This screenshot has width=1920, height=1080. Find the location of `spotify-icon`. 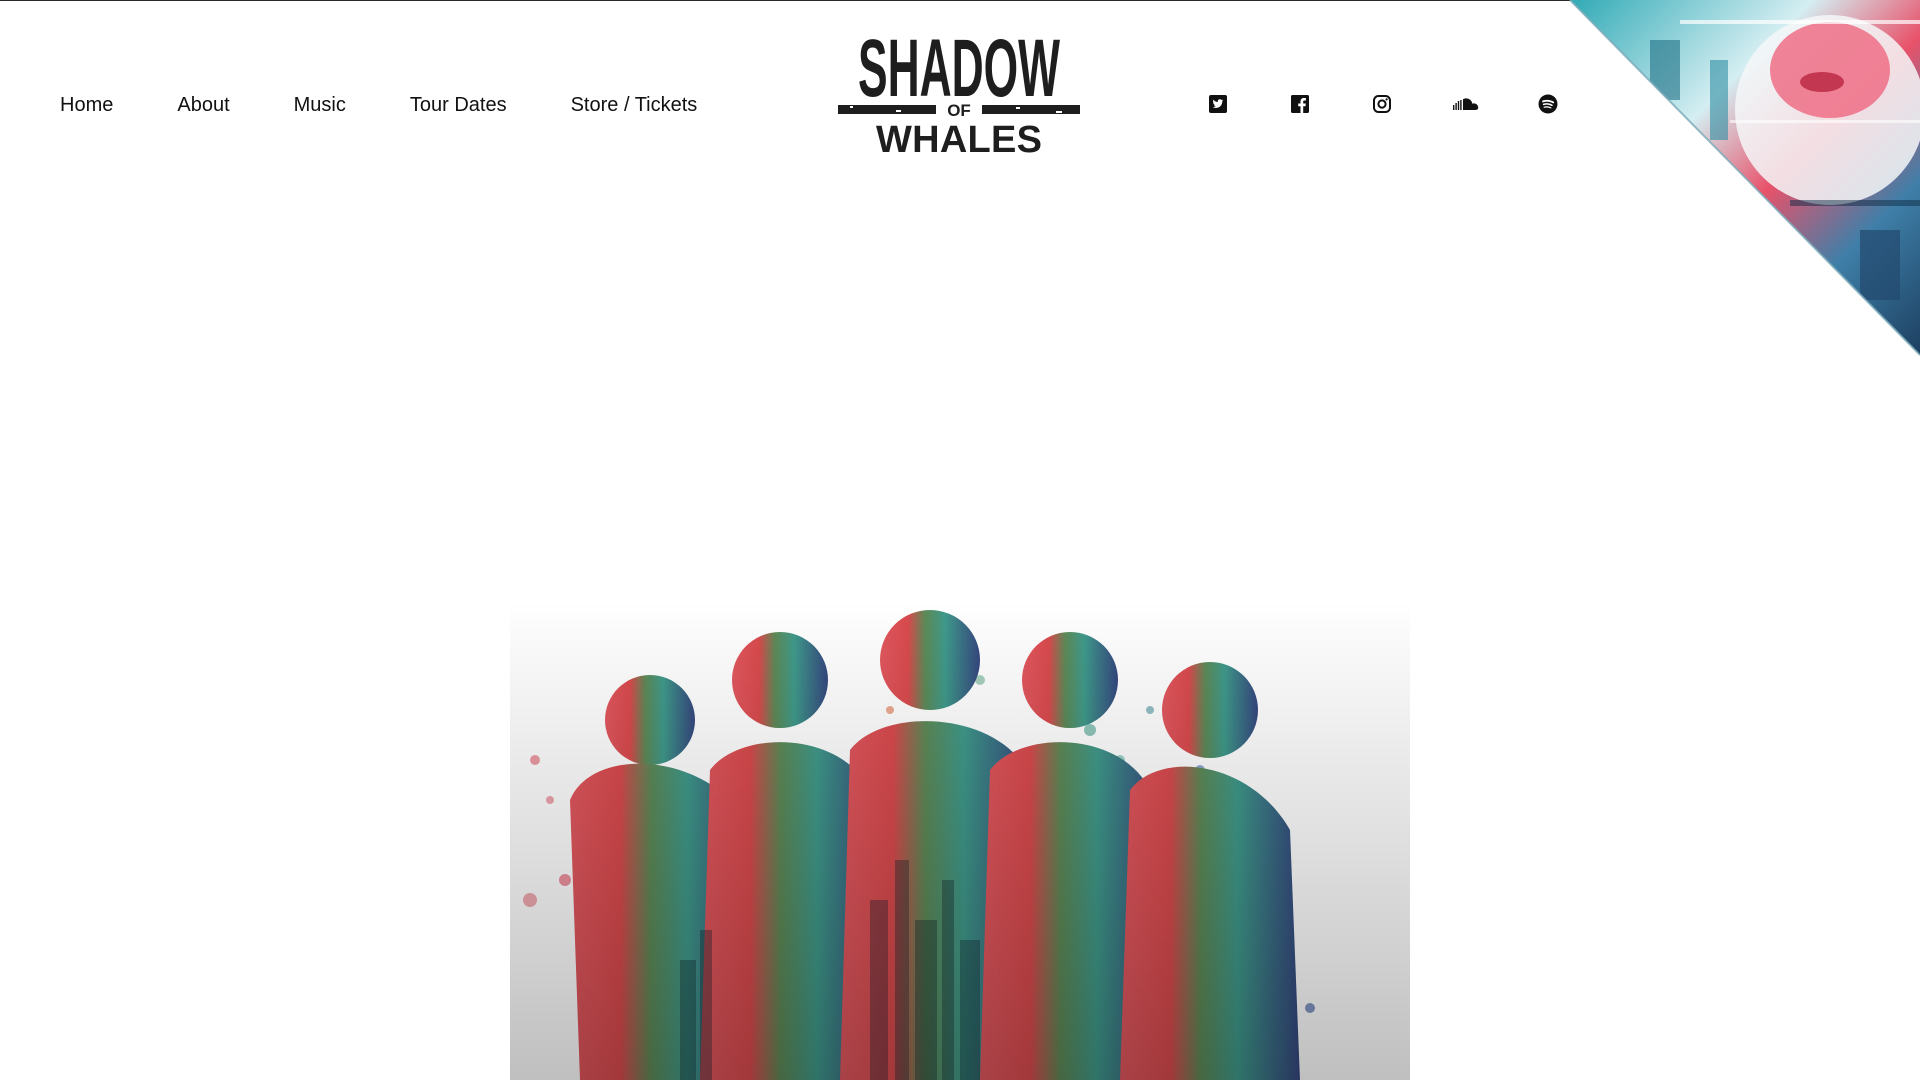

spotify-icon is located at coordinates (1548, 104).